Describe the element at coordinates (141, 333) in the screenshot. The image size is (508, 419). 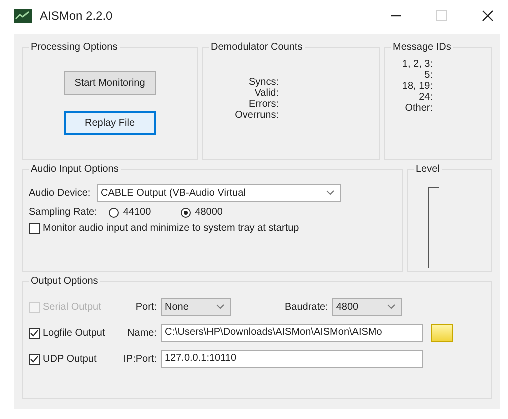
I see `name-label: Name:` at that location.